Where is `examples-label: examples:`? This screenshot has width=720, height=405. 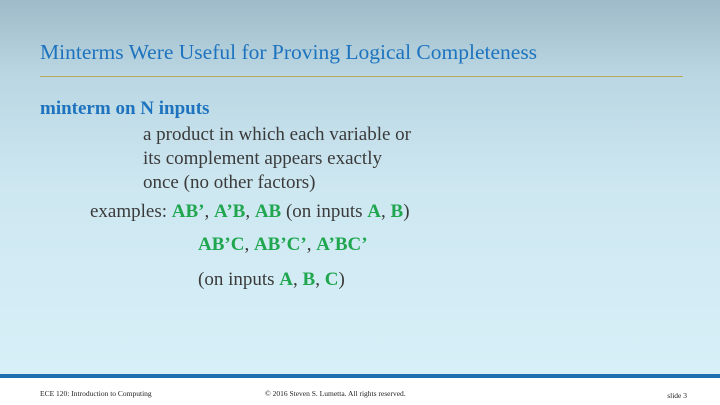
examples-label: examples: is located at coordinates (131, 211).